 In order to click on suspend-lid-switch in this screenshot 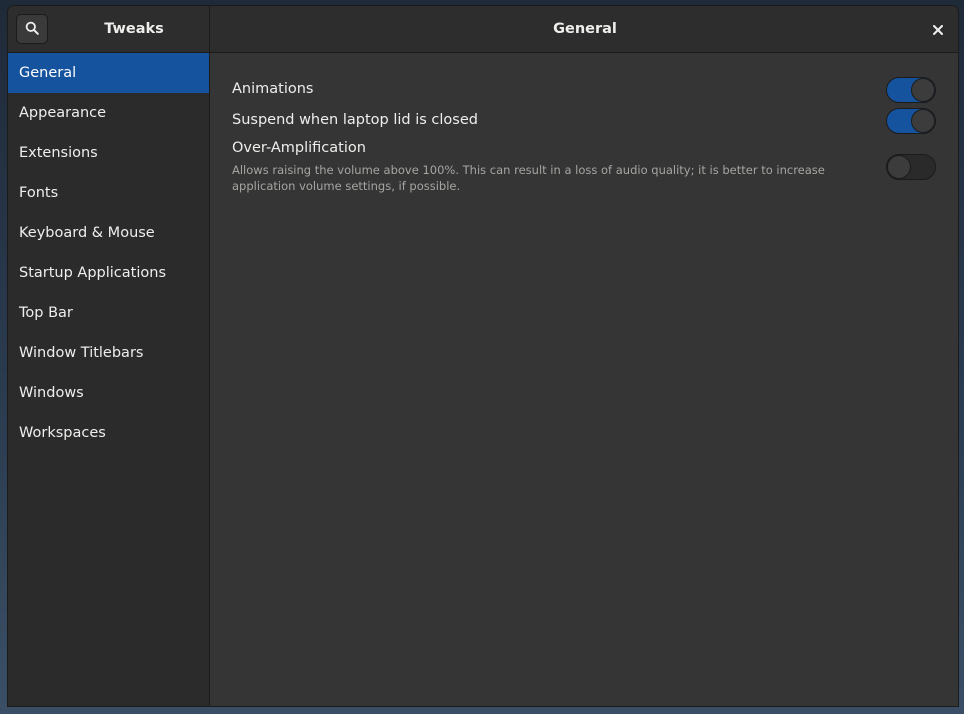, I will do `click(911, 121)`.